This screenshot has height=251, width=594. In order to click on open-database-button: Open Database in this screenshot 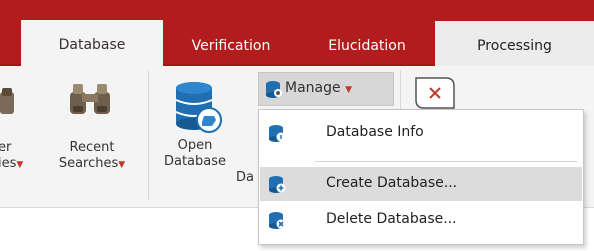, I will do `click(195, 154)`.